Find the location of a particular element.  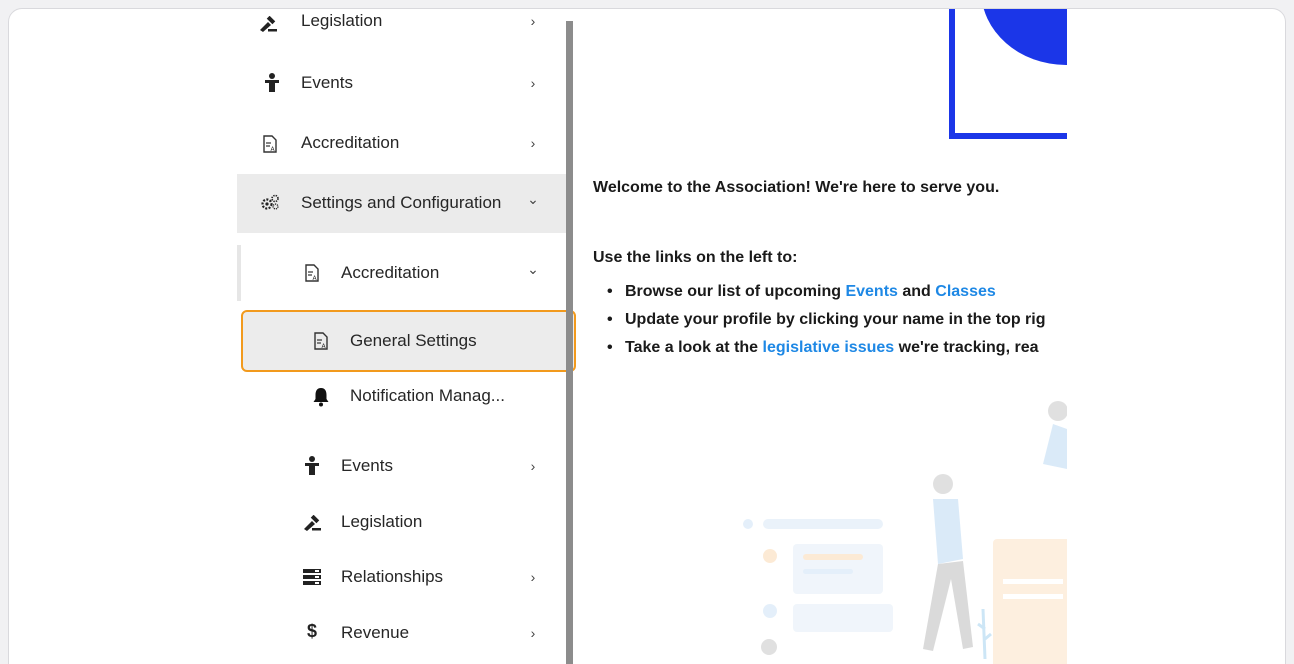

sidebar-item-label: Settings and Configuration is located at coordinates (401, 202).